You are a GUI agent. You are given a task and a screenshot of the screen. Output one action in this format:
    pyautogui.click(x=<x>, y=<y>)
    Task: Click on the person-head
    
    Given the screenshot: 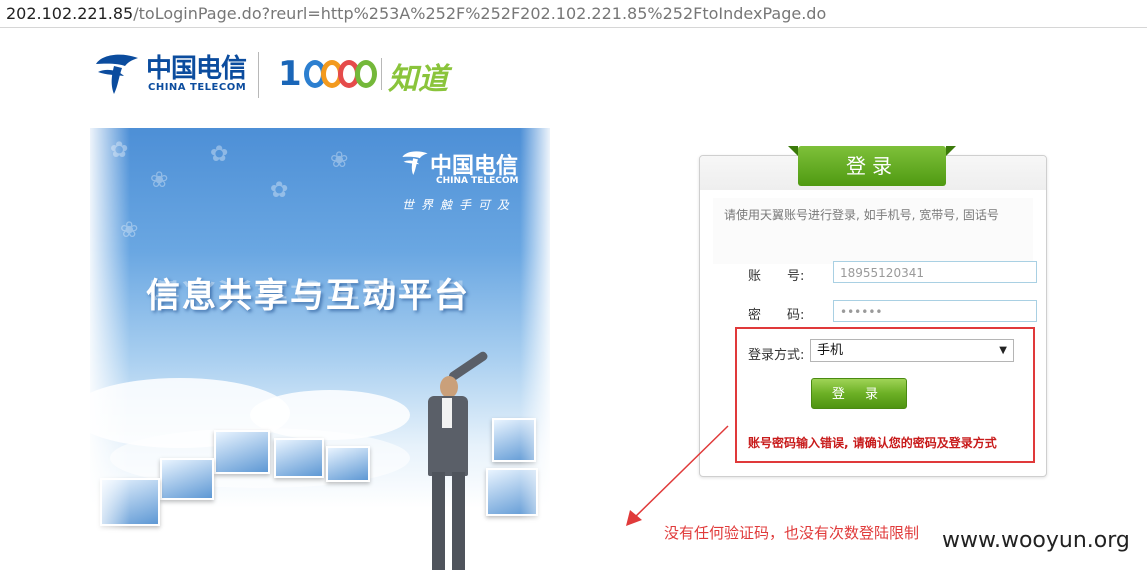 What is the action you would take?
    pyautogui.click(x=449, y=387)
    